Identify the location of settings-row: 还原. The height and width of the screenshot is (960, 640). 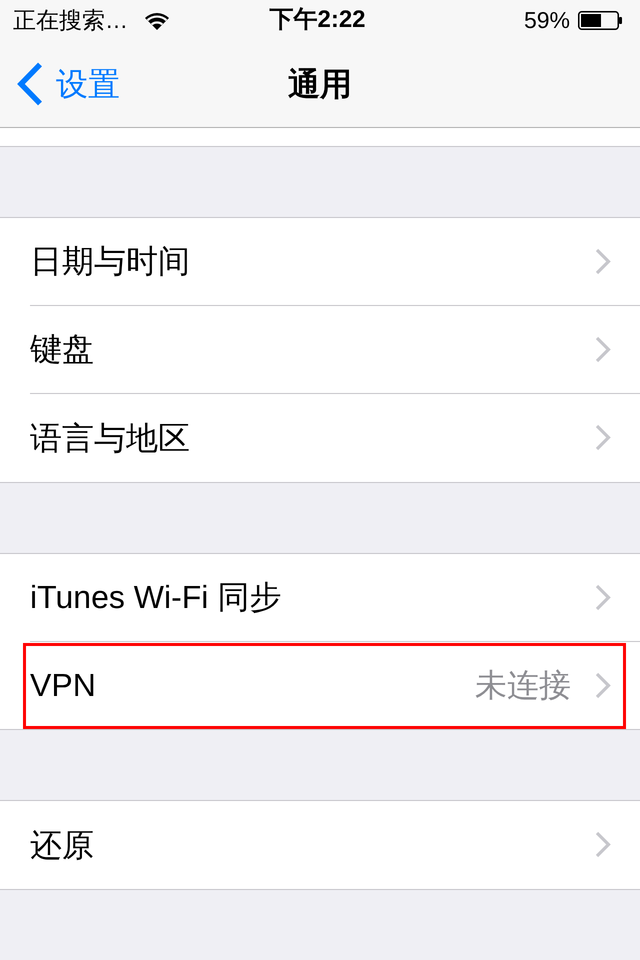
(320, 844).